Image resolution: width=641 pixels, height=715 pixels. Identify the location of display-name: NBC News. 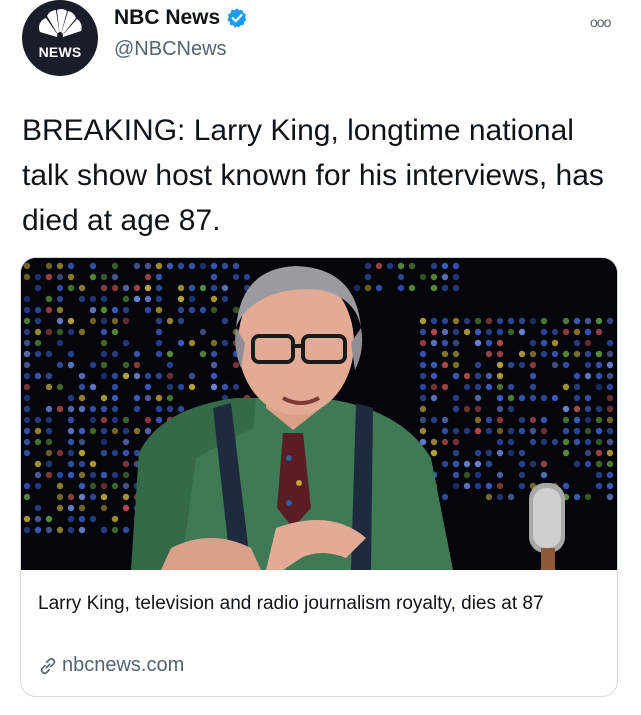
(167, 18).